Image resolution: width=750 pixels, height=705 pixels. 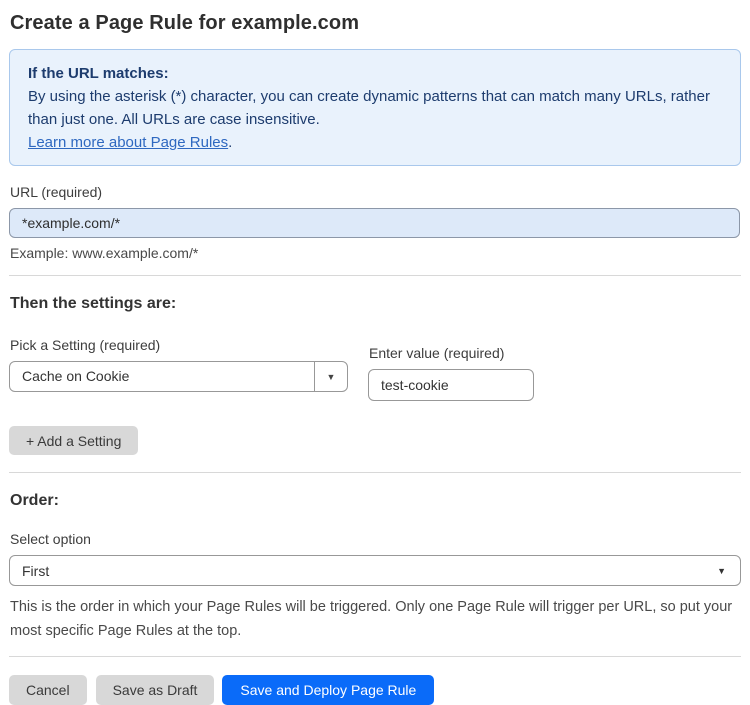 What do you see at coordinates (374, 223) in the screenshot?
I see `url-input` at bounding box center [374, 223].